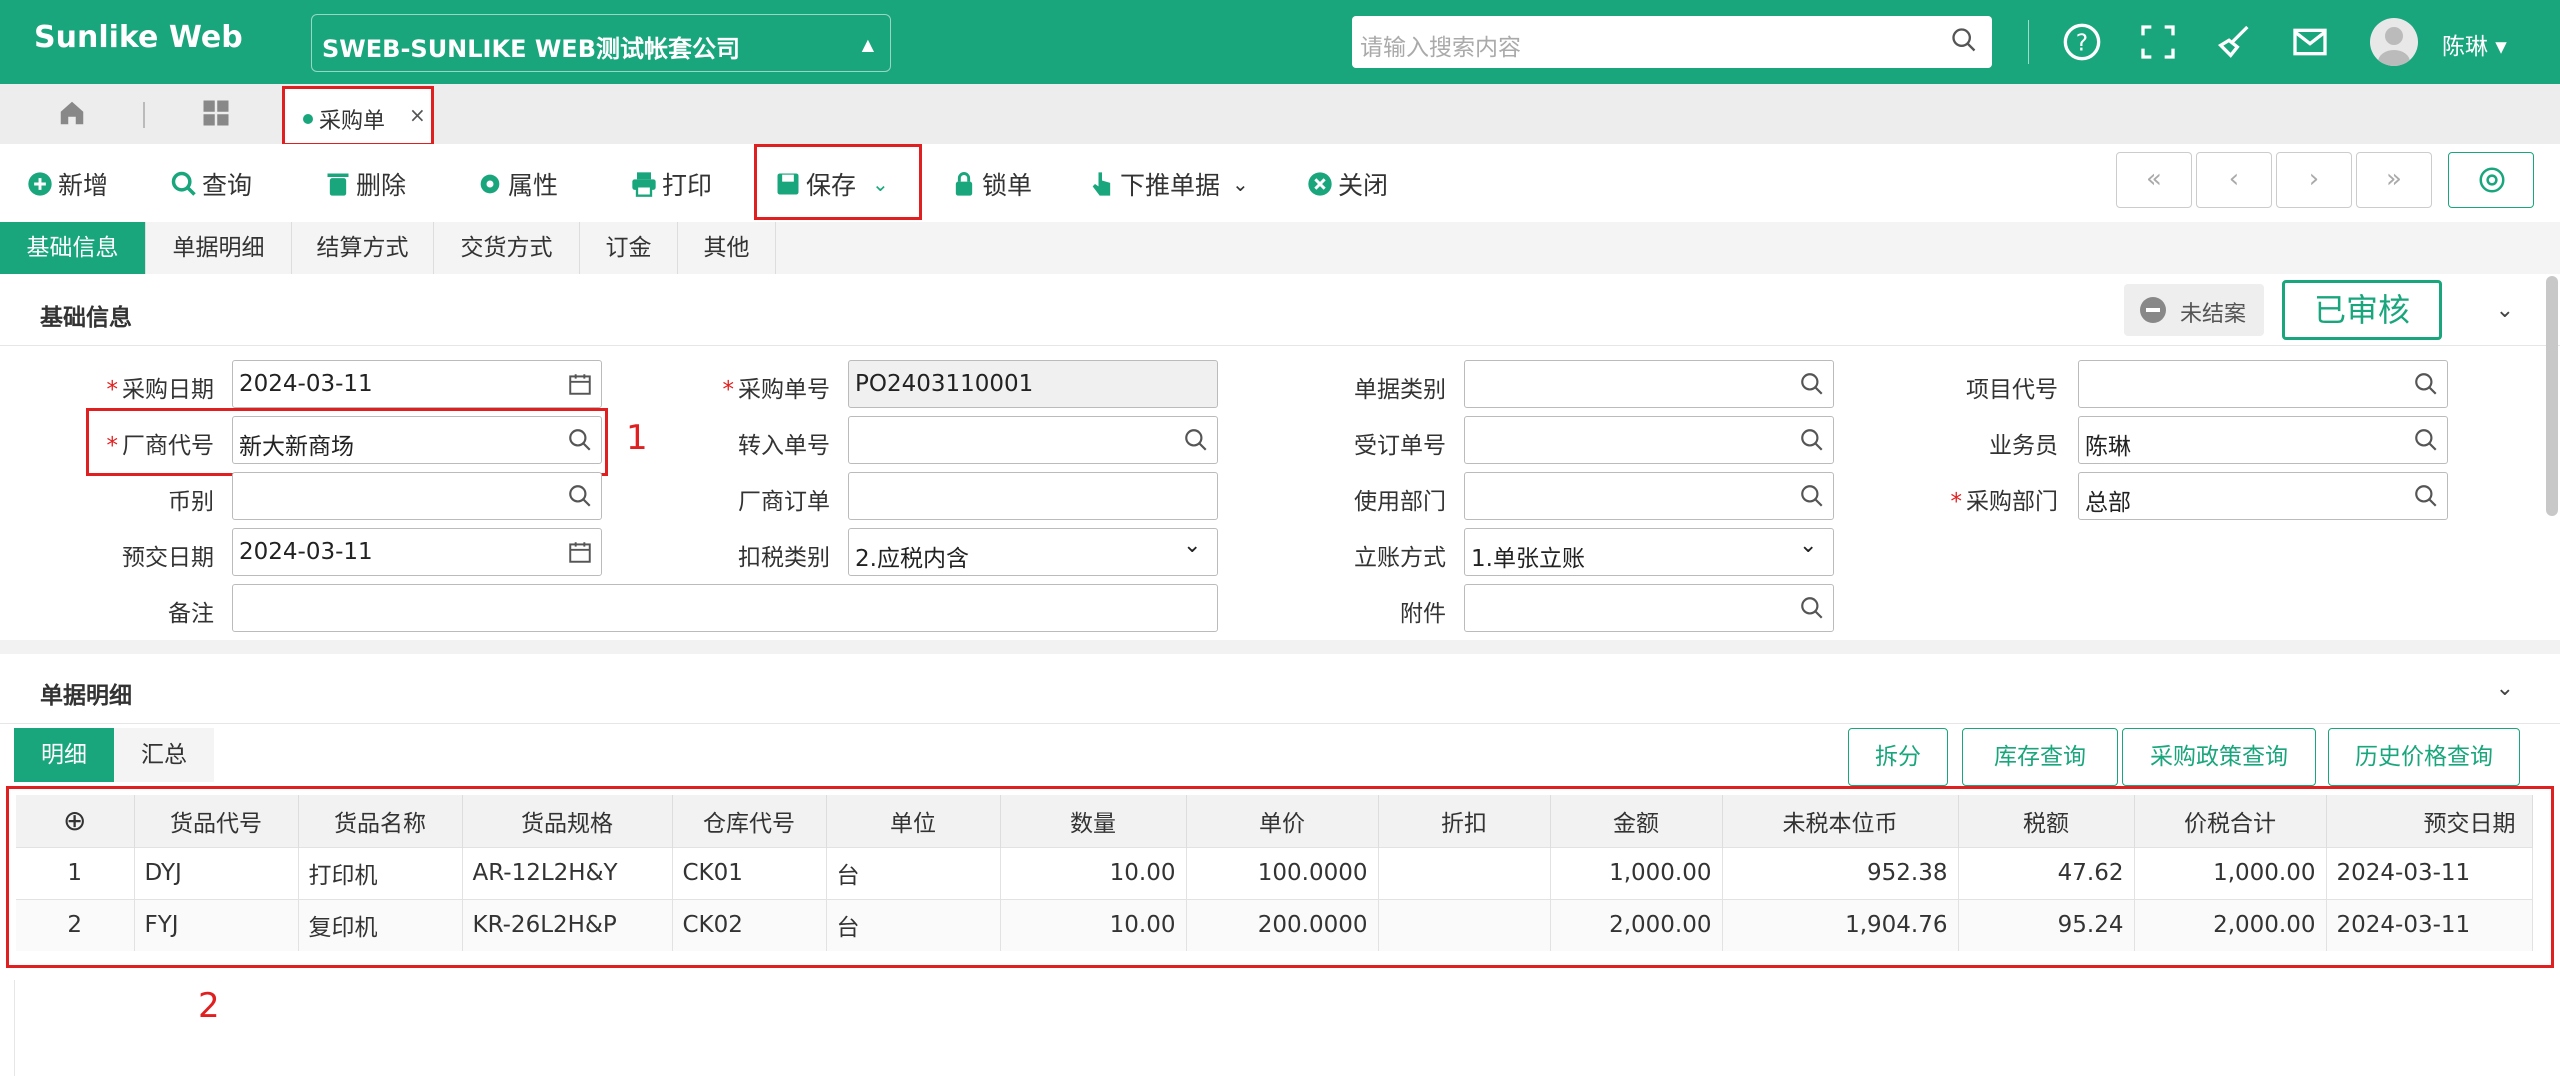  Describe the element at coordinates (2012, 390) in the screenshot. I see `label-project: 项目代号` at that location.